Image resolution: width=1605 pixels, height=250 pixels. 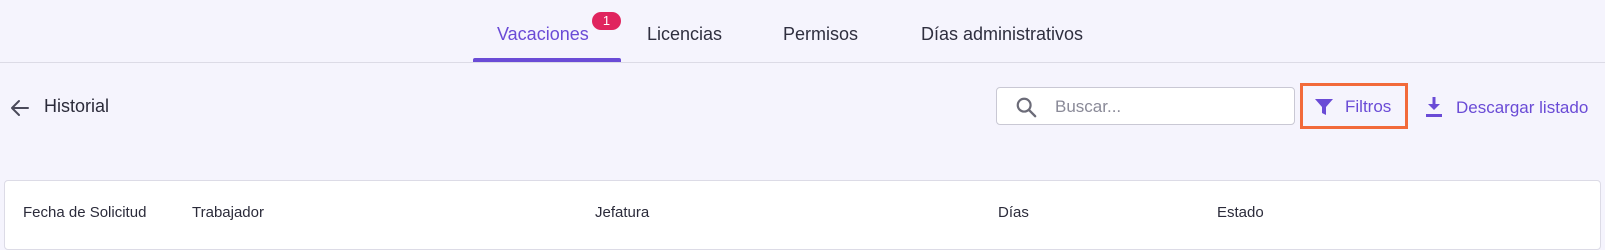 What do you see at coordinates (622, 212) in the screenshot?
I see `column-header-jefatura: Jefatura` at bounding box center [622, 212].